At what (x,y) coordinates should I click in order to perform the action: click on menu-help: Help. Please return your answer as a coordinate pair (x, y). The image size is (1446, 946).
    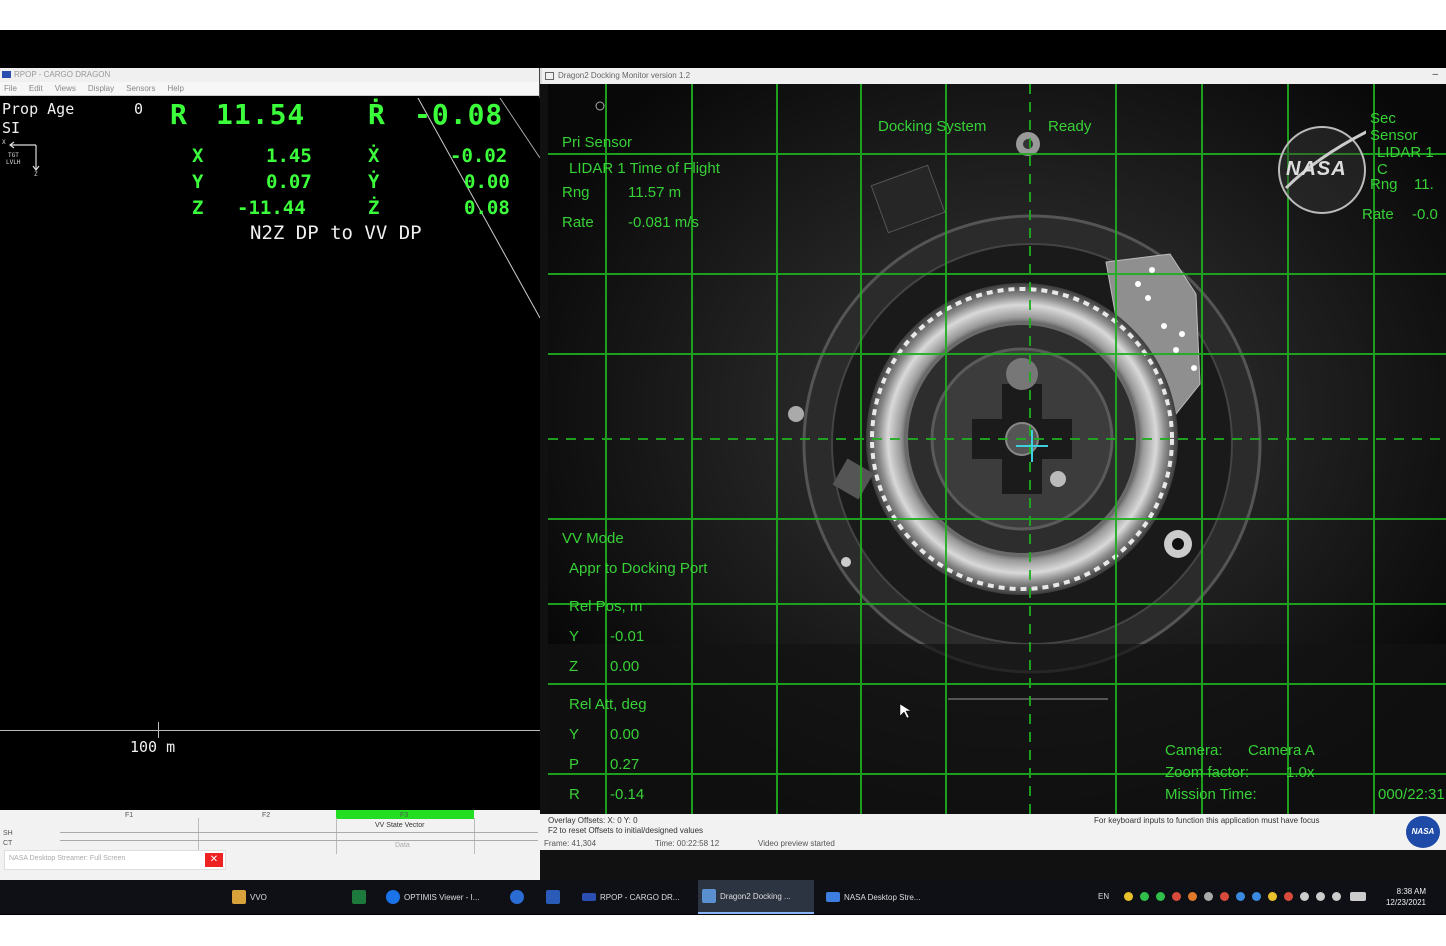
    Looking at the image, I should click on (175, 88).